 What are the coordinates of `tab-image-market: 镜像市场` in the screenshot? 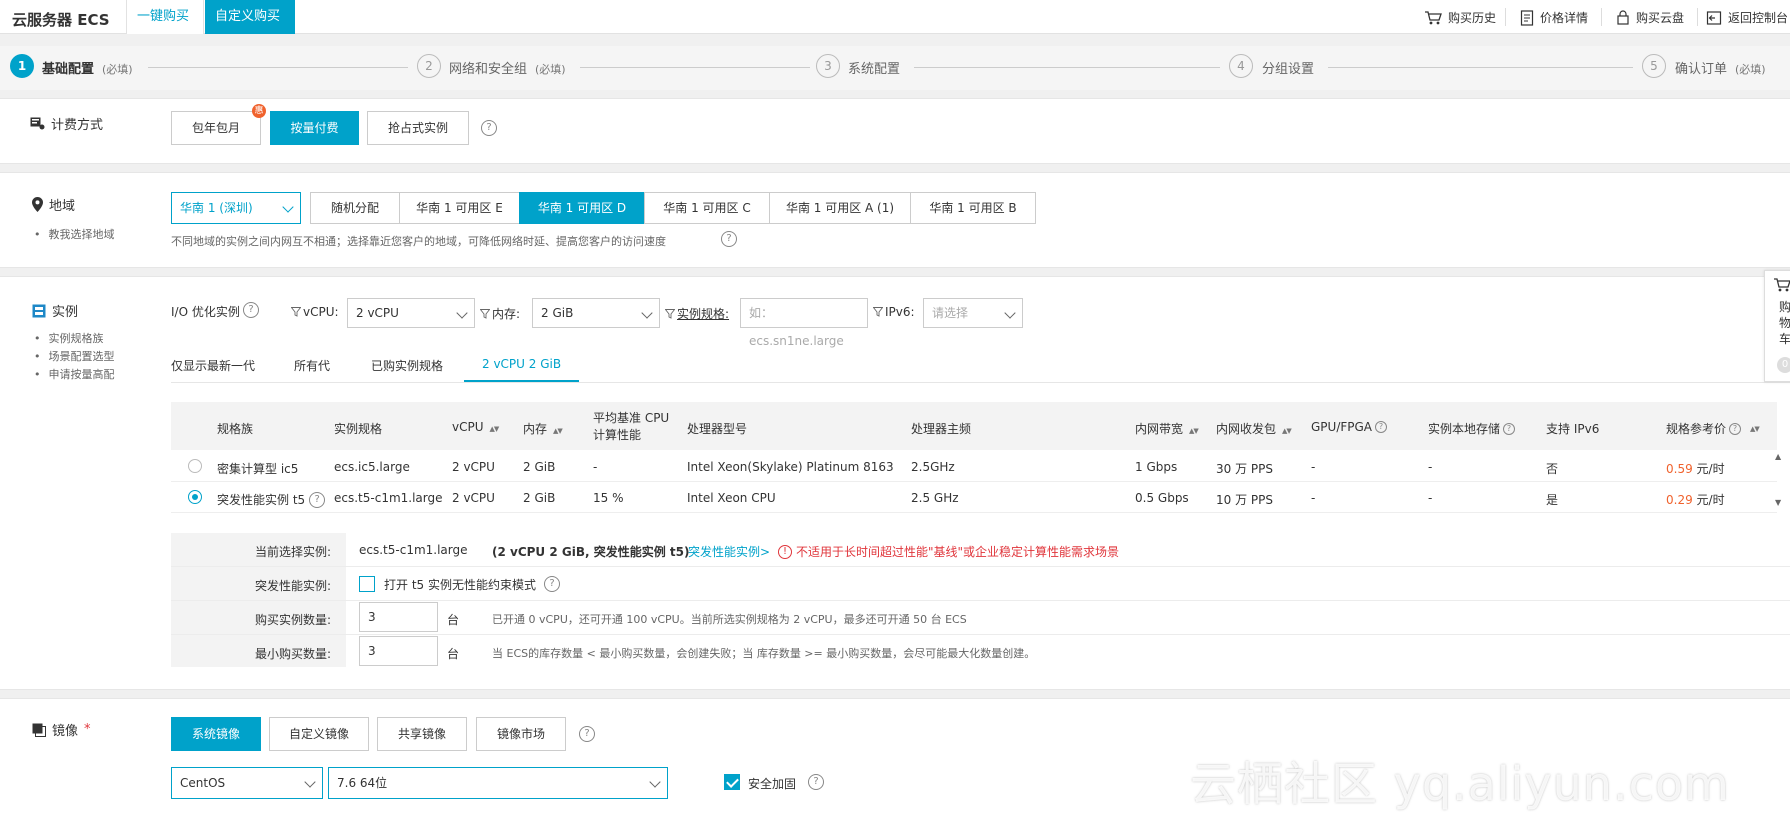 It's located at (521, 734).